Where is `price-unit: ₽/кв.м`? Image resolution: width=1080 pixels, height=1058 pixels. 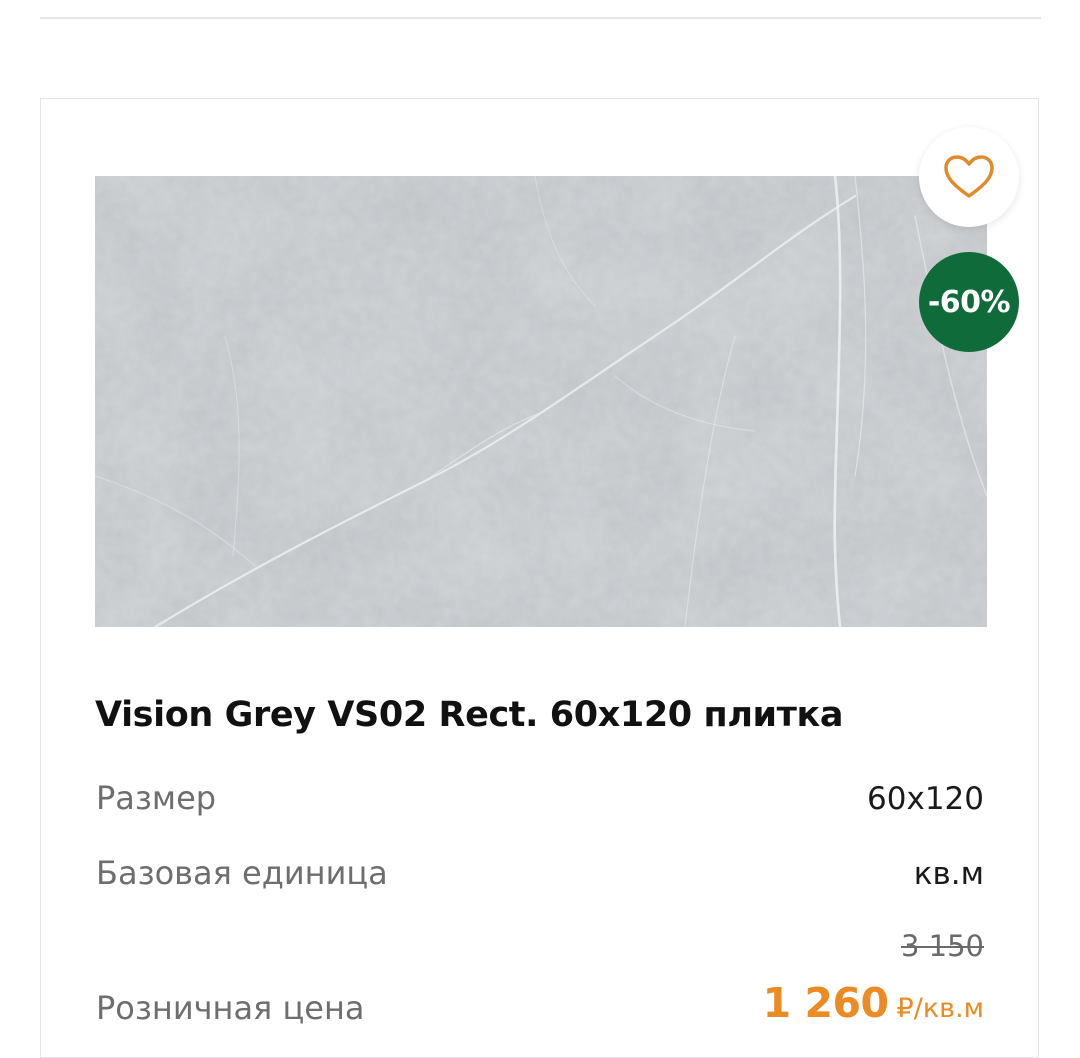
price-unit: ₽/кв.м is located at coordinates (940, 1008).